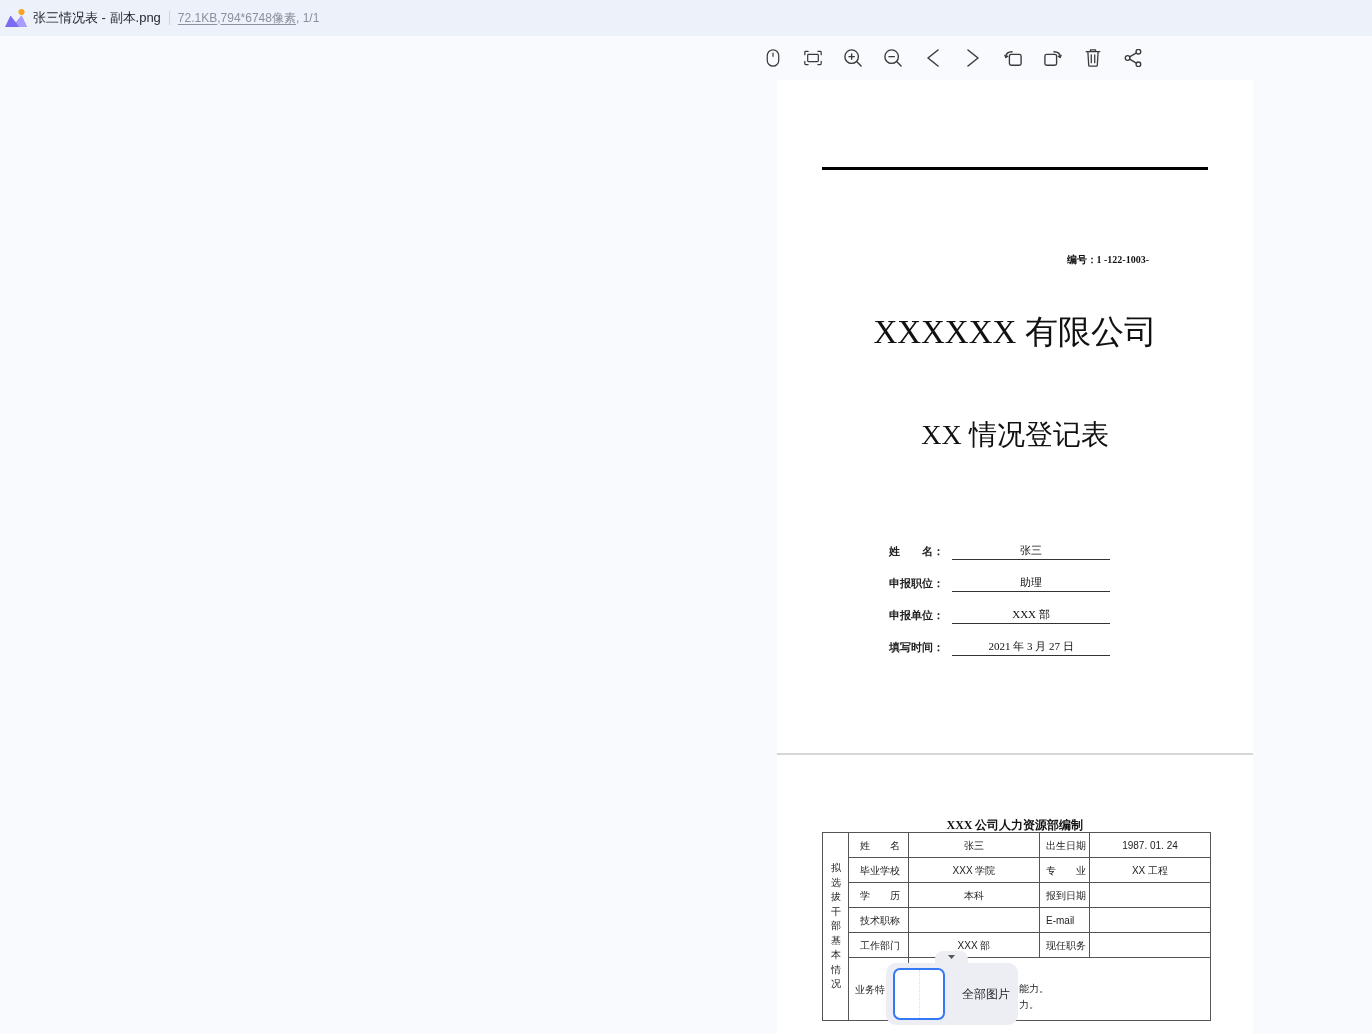  What do you see at coordinates (97, 18) in the screenshot?
I see `file-name: 张三情况表 - 副本.png` at bounding box center [97, 18].